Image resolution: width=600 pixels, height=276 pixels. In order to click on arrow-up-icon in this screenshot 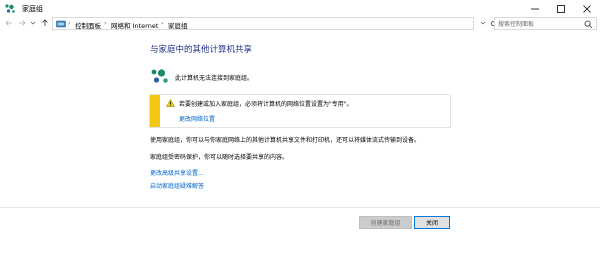, I will do `click(45, 24)`.